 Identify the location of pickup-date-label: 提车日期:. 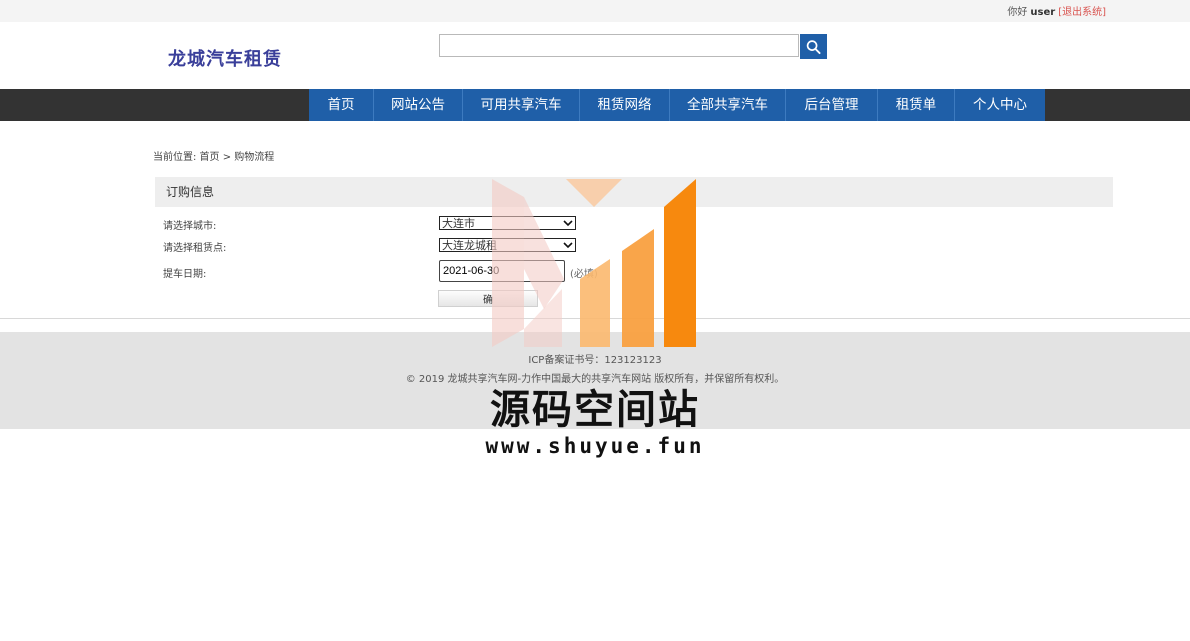
(185, 274).